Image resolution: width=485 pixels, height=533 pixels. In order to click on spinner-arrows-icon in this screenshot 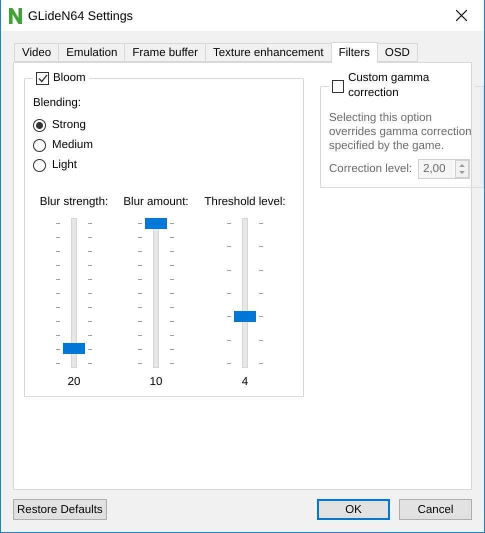, I will do `click(462, 169)`.